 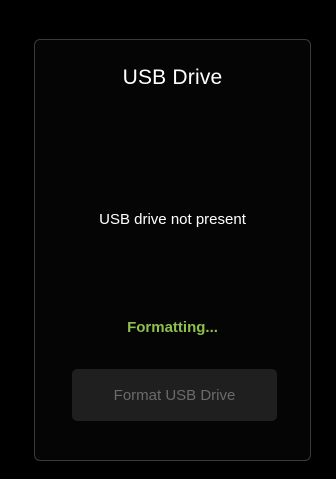 I want to click on usb-status-text: USB drive not present, so click(x=172, y=219).